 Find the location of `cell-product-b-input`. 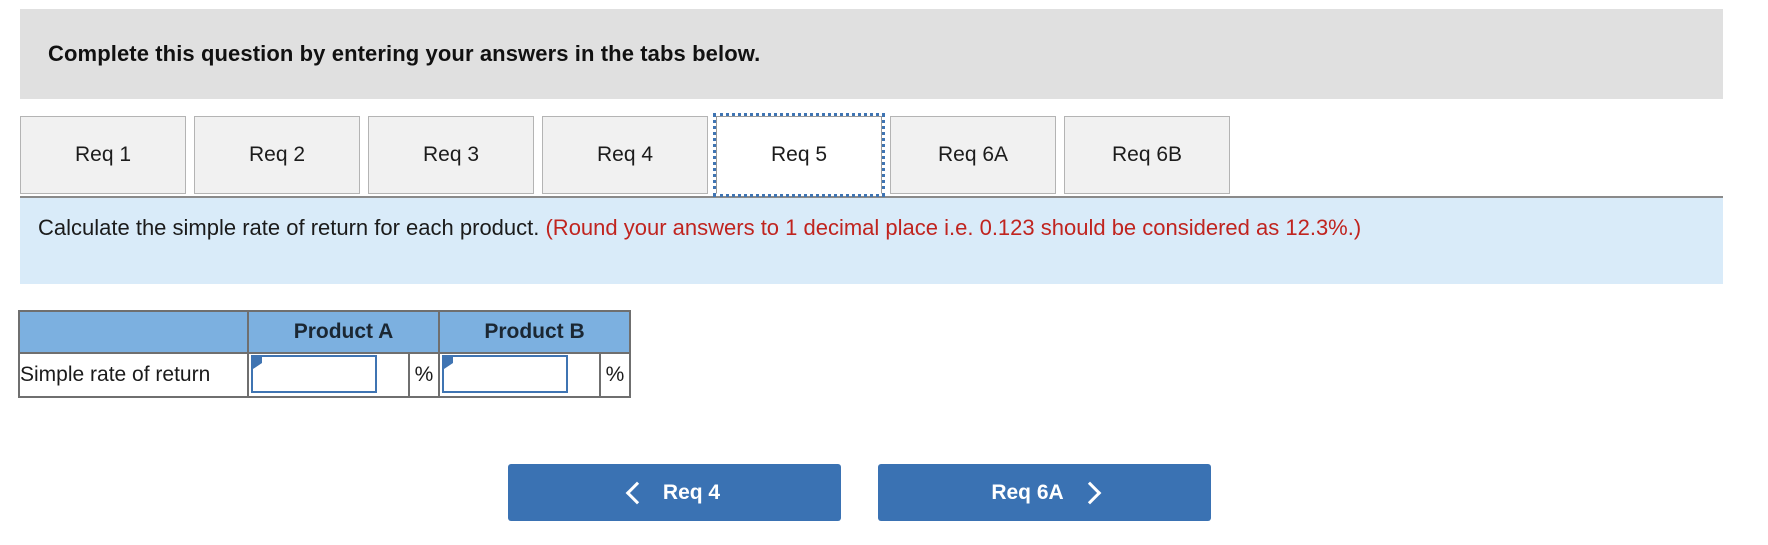

cell-product-b-input is located at coordinates (519, 375).